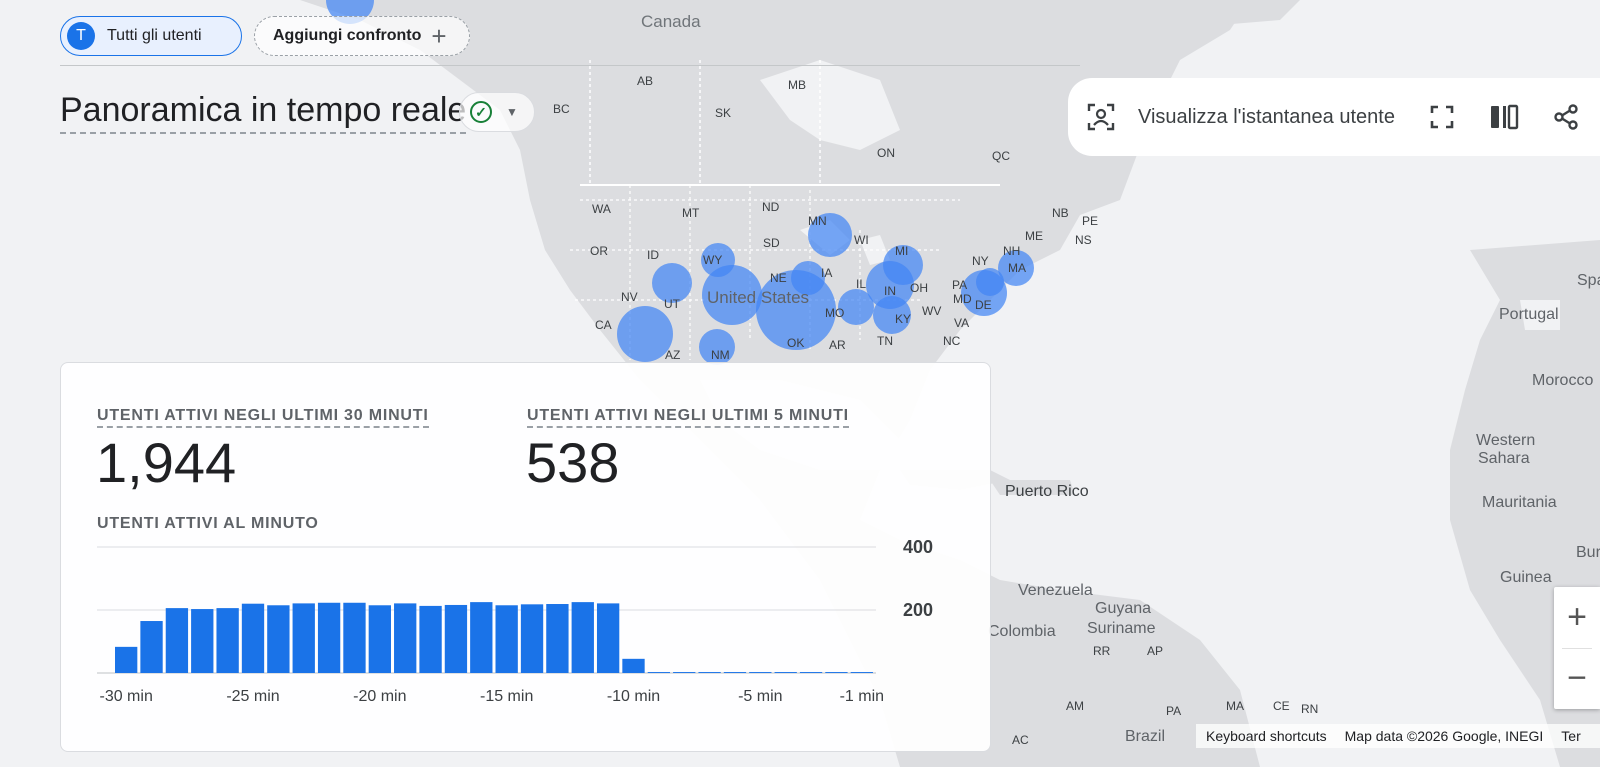  Describe the element at coordinates (1577, 678) in the screenshot. I see `zoom-out-button: −` at that location.